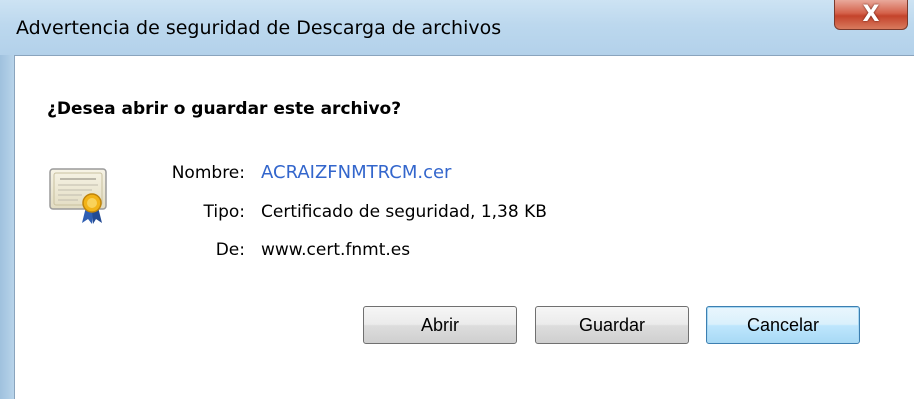 This screenshot has height=399, width=914. Describe the element at coordinates (224, 109) in the screenshot. I see `dialog-question: ¿Desea abrir o guardar este archivo?` at that location.